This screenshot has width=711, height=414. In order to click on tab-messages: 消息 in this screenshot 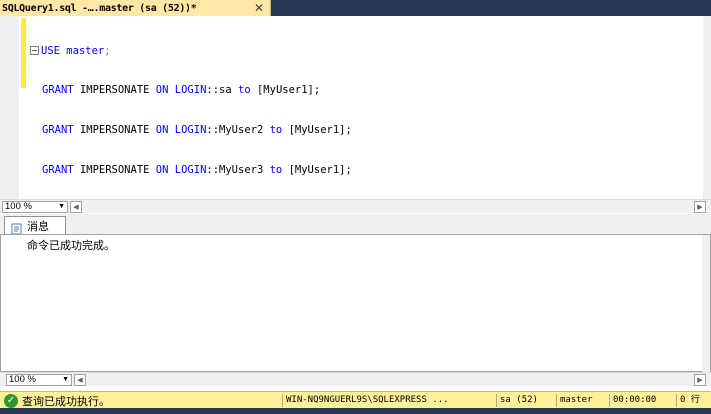, I will do `click(35, 225)`.